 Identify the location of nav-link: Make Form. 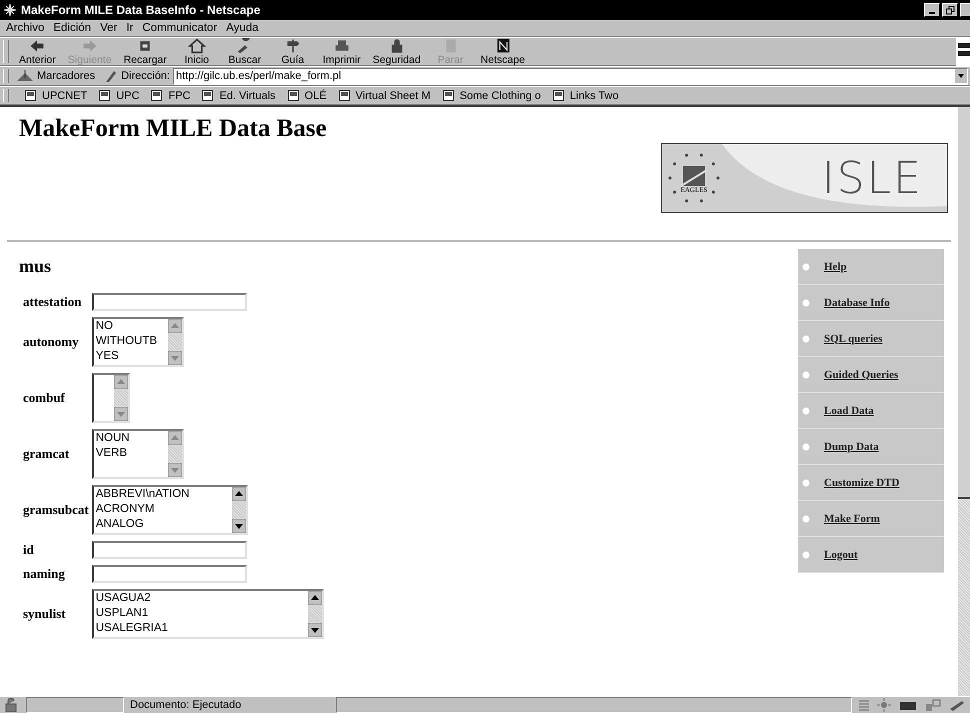
(852, 518).